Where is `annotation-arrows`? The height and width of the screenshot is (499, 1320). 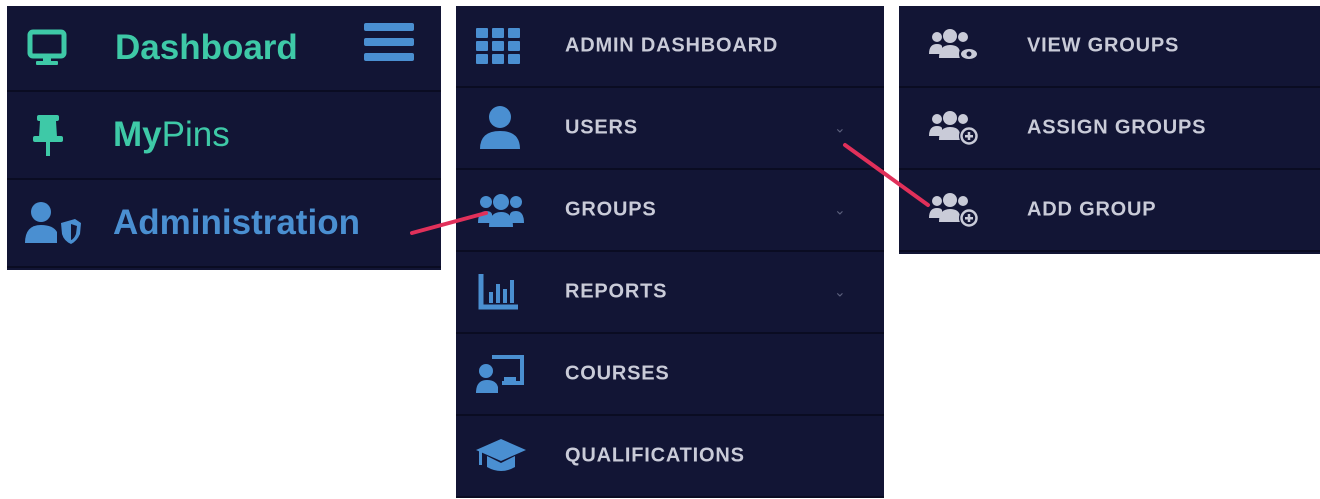 annotation-arrows is located at coordinates (670, 189).